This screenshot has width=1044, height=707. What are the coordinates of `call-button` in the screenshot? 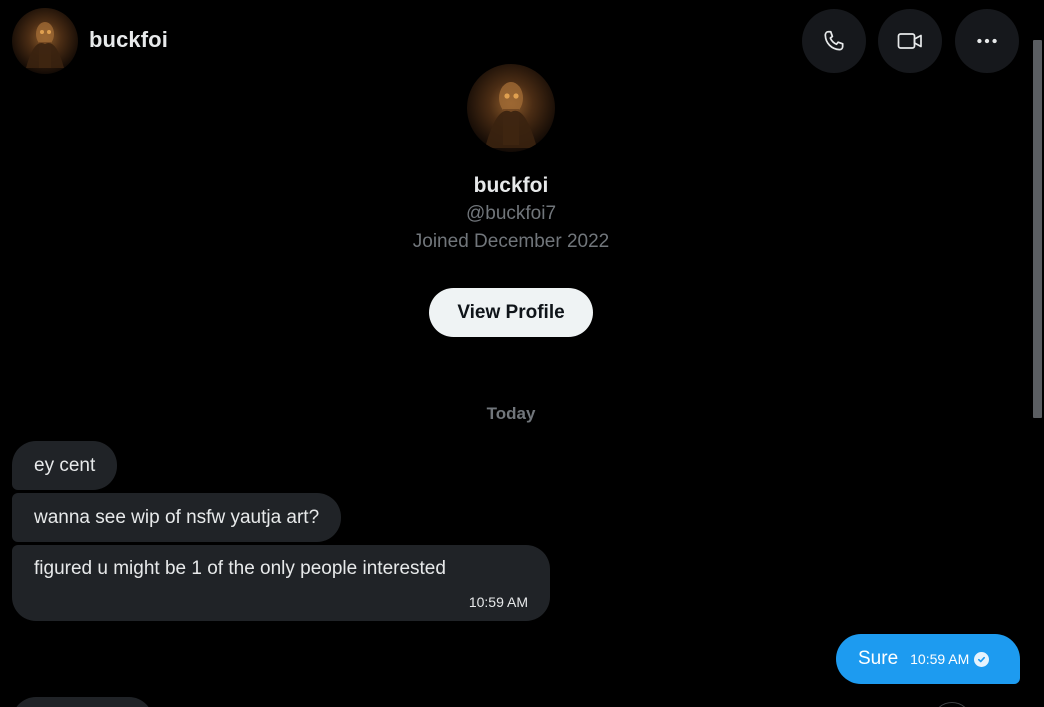 It's located at (834, 41).